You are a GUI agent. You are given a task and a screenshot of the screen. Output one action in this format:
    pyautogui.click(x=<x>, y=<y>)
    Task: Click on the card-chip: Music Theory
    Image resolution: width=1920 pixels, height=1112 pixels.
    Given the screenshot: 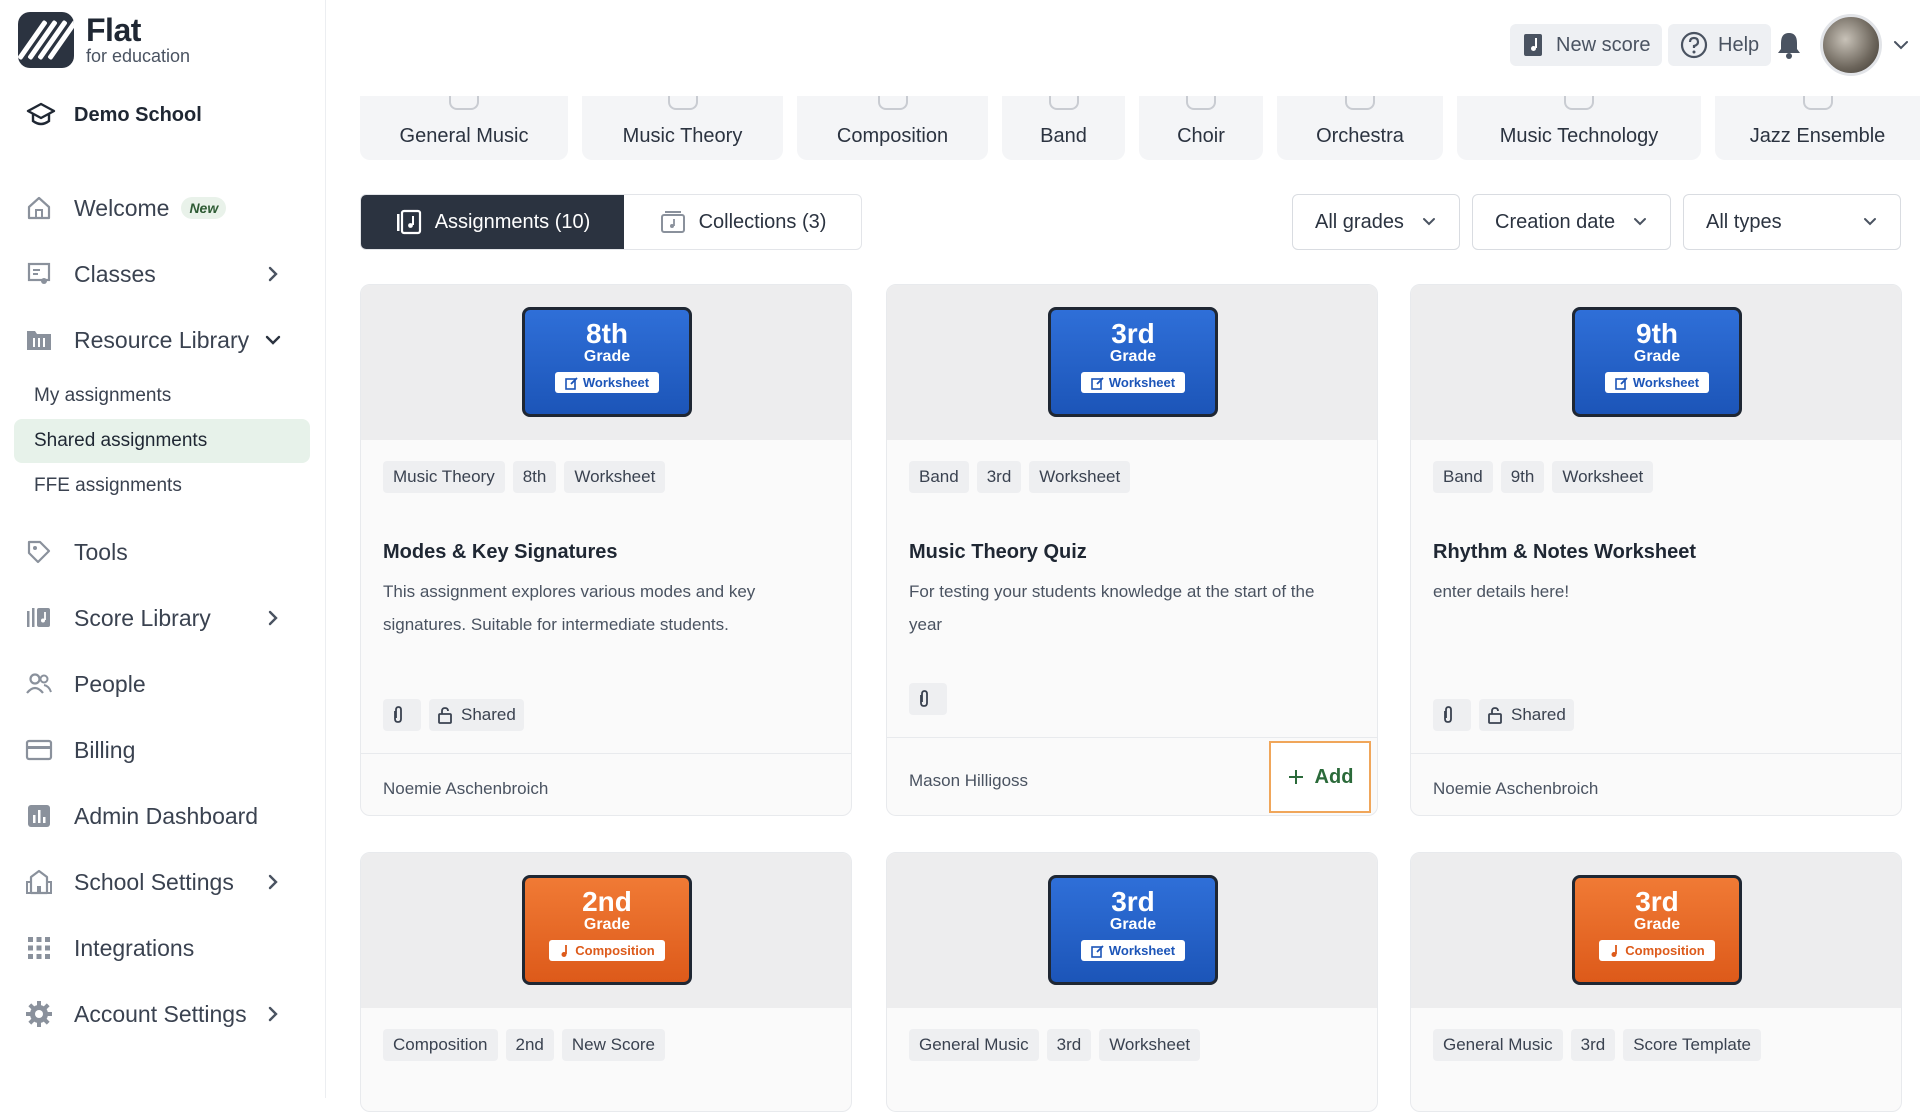 What is the action you would take?
    pyautogui.click(x=444, y=477)
    